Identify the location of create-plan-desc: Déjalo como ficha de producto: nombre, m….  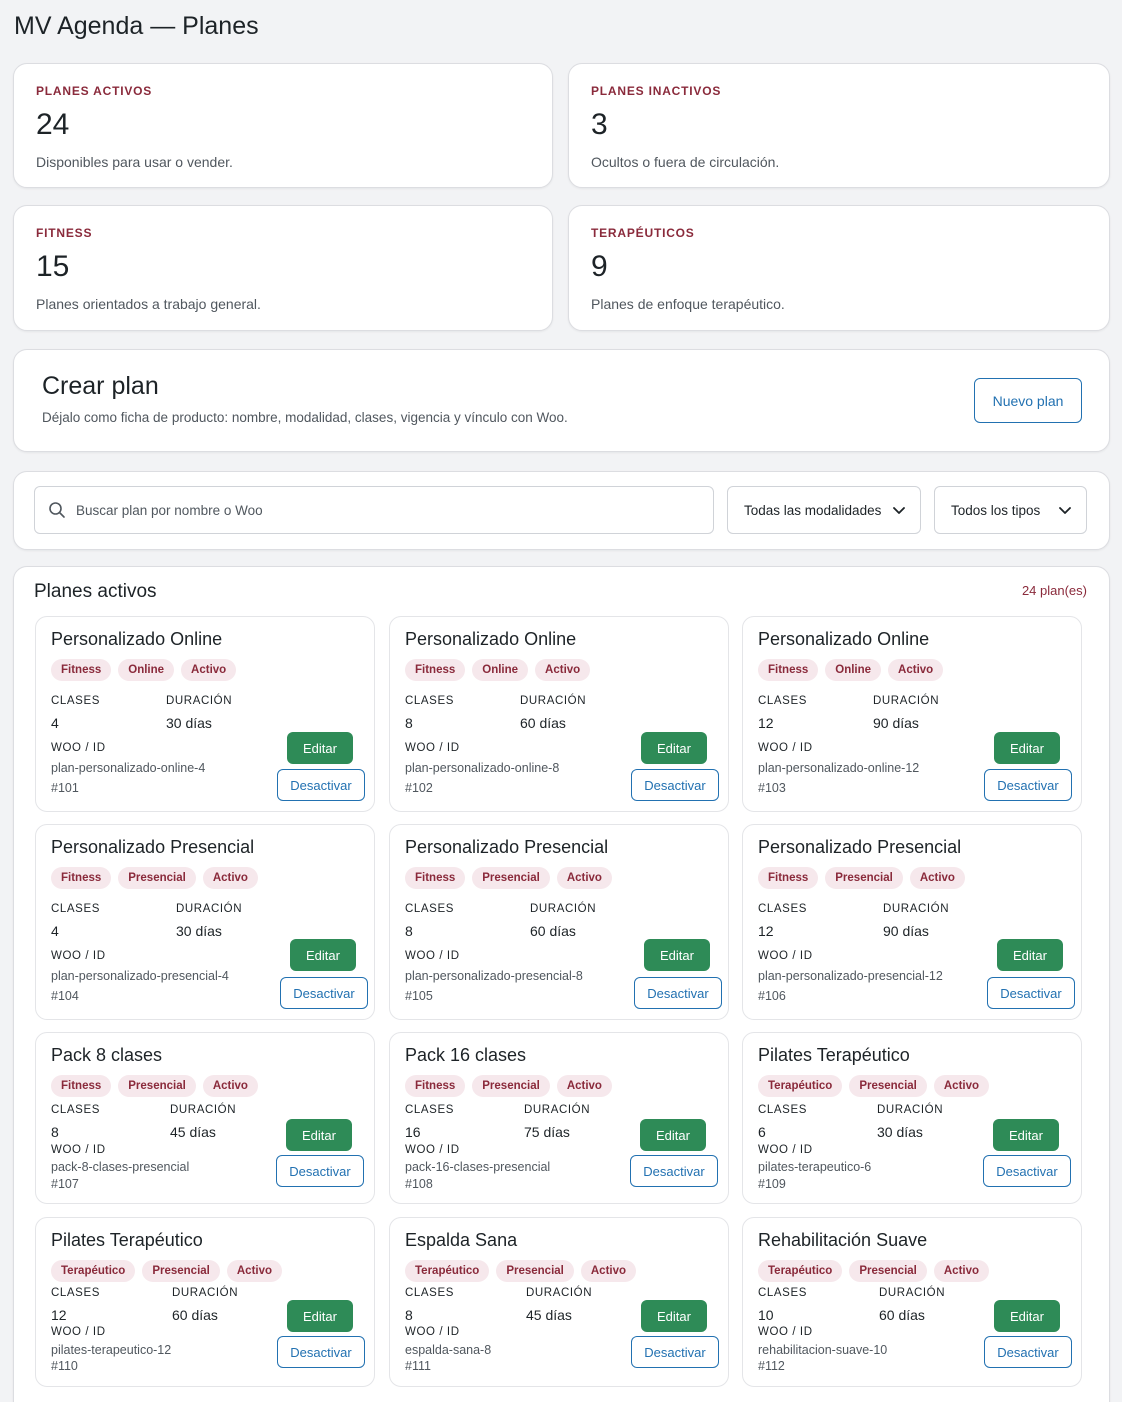
(305, 417).